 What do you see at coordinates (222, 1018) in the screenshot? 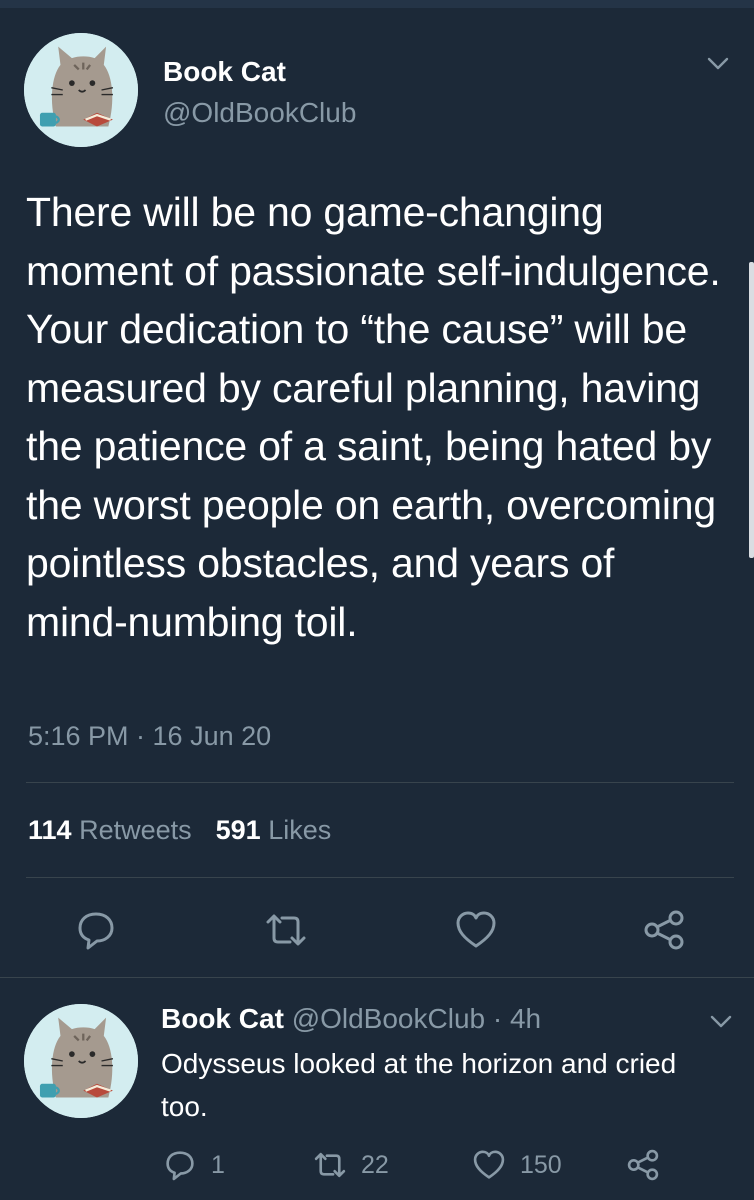
I see `reply-author-name: Book Cat` at bounding box center [222, 1018].